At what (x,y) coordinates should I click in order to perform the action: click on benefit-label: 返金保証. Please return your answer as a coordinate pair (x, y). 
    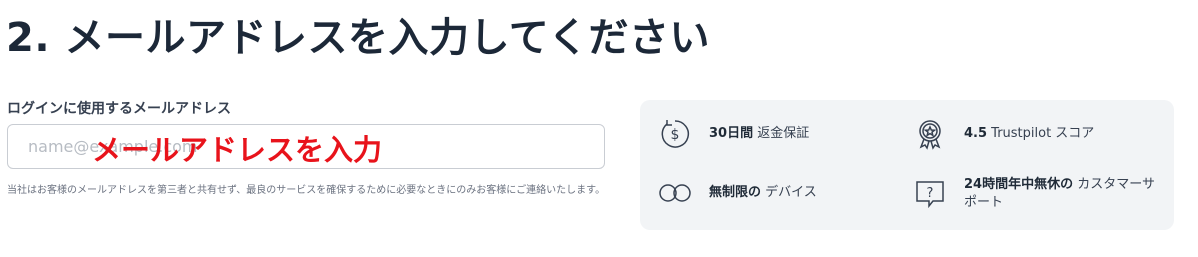
    Looking at the image, I should click on (781, 133).